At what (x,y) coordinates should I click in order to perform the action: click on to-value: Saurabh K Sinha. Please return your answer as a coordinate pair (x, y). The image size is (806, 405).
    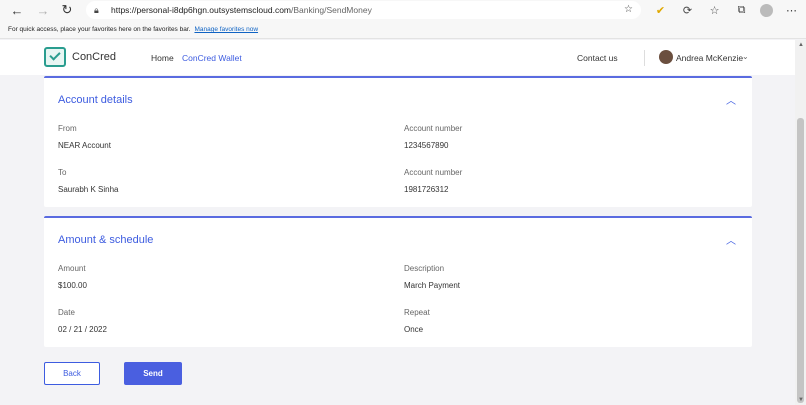
    Looking at the image, I should click on (88, 189).